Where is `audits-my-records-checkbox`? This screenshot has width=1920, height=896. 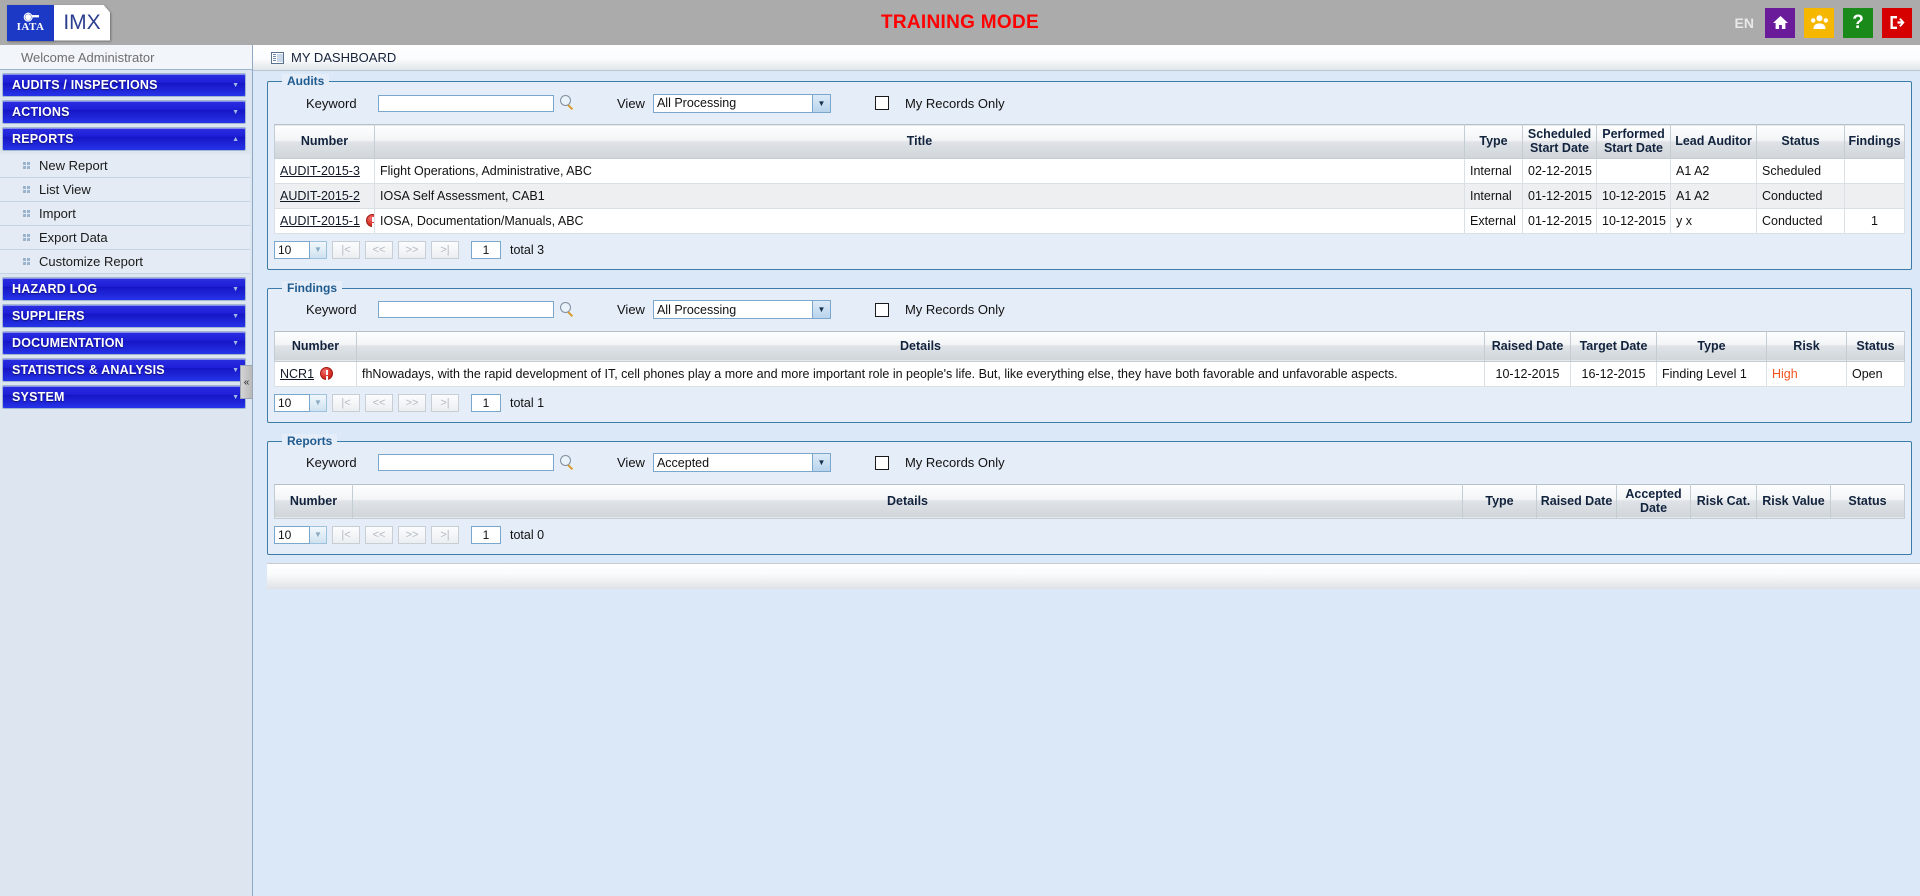 audits-my-records-checkbox is located at coordinates (881, 103).